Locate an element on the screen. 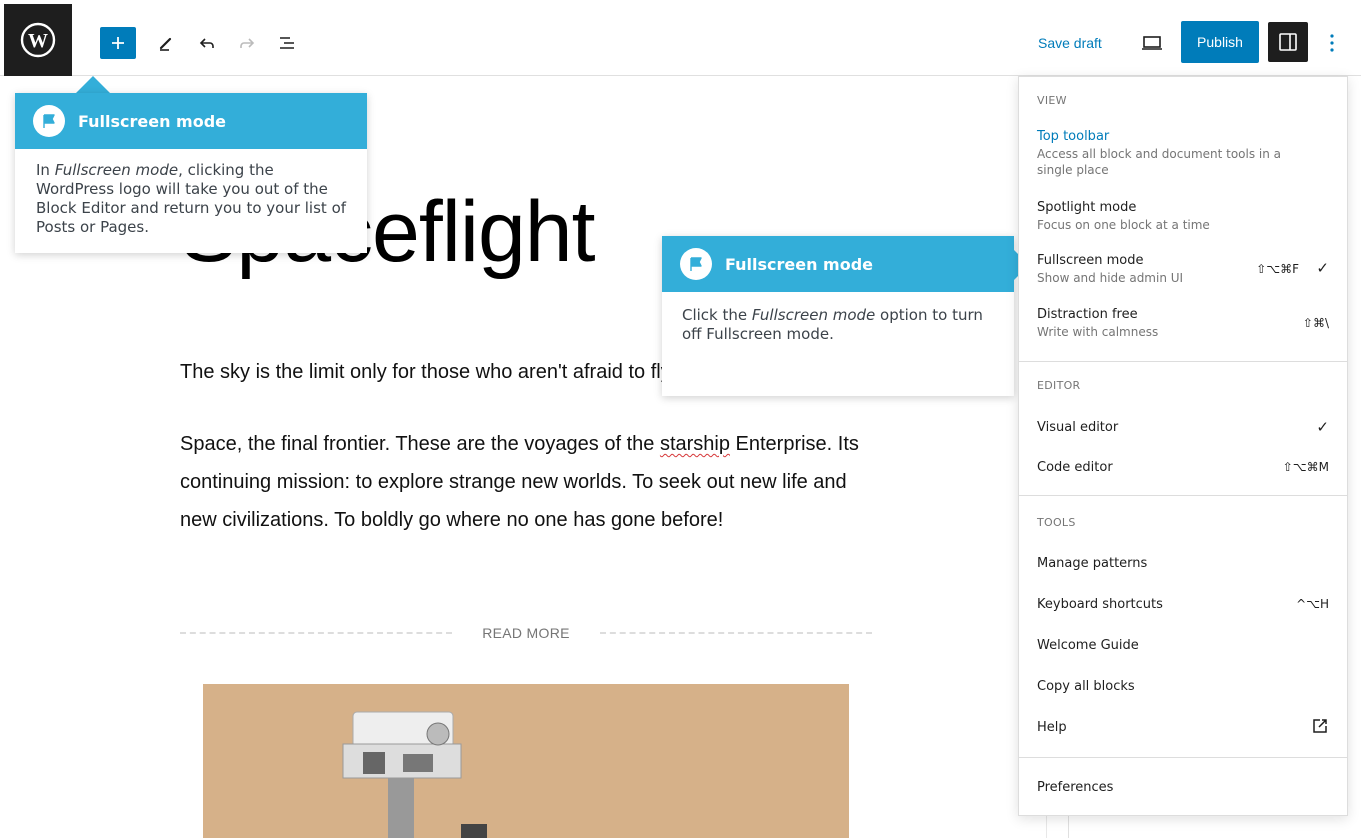  menu-item-description: Focus on one block at a time is located at coordinates (1123, 225).